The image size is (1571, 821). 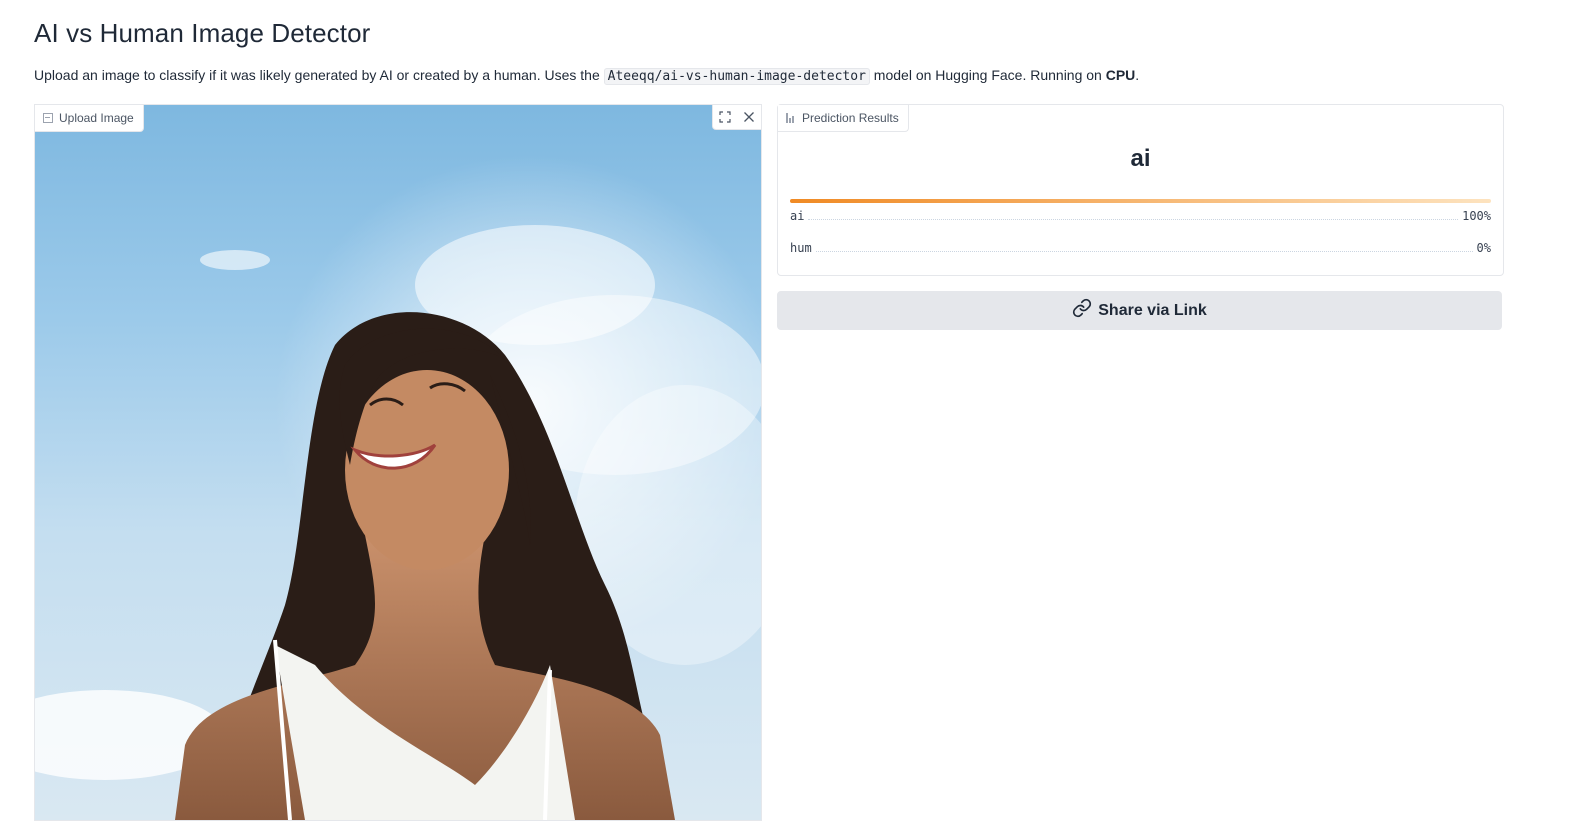 What do you see at coordinates (801, 248) in the screenshot?
I see `confidence-label: hum` at bounding box center [801, 248].